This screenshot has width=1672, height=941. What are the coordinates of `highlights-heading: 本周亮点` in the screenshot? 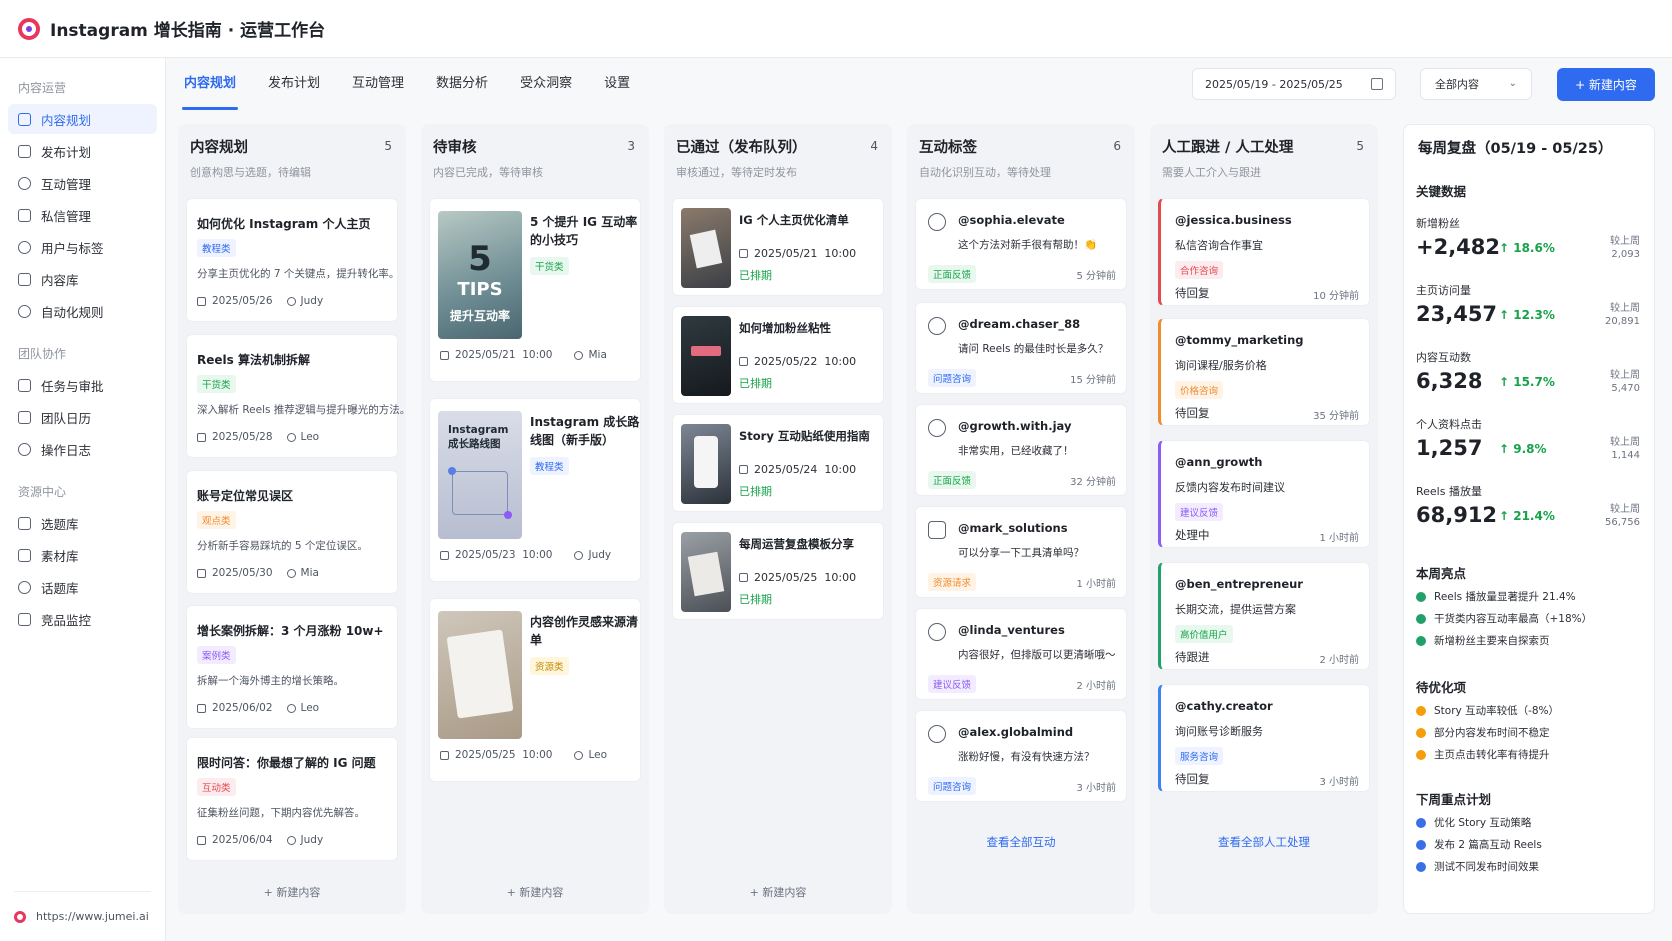 It's located at (1441, 573).